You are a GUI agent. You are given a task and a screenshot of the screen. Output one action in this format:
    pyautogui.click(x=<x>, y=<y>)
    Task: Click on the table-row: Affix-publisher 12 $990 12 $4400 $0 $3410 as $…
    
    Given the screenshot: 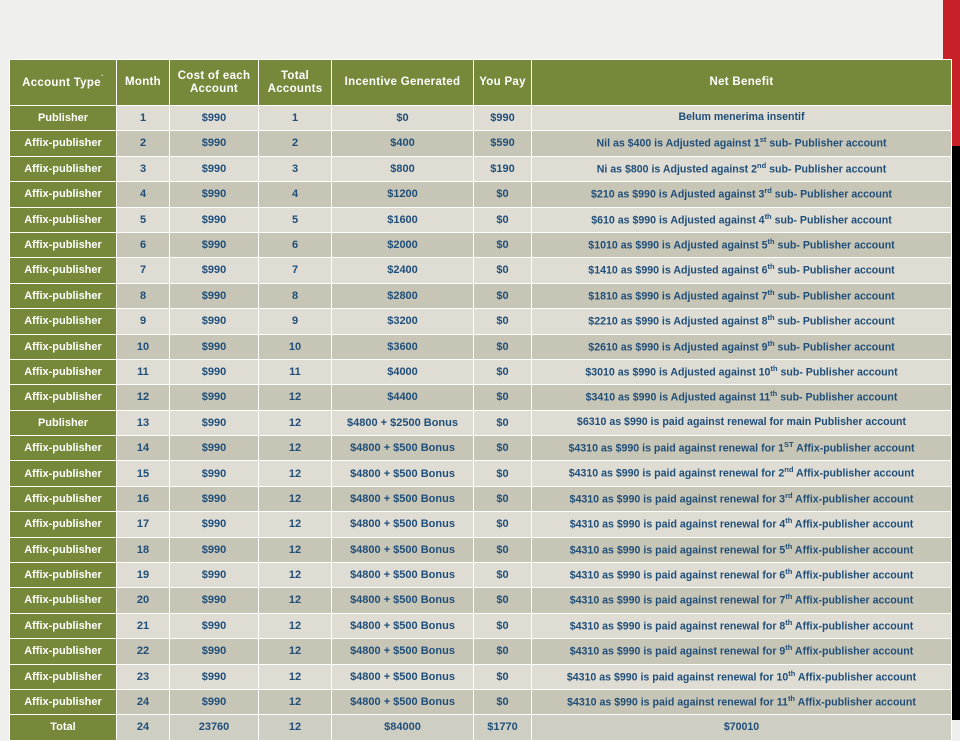 What is the action you would take?
    pyautogui.click(x=480, y=397)
    